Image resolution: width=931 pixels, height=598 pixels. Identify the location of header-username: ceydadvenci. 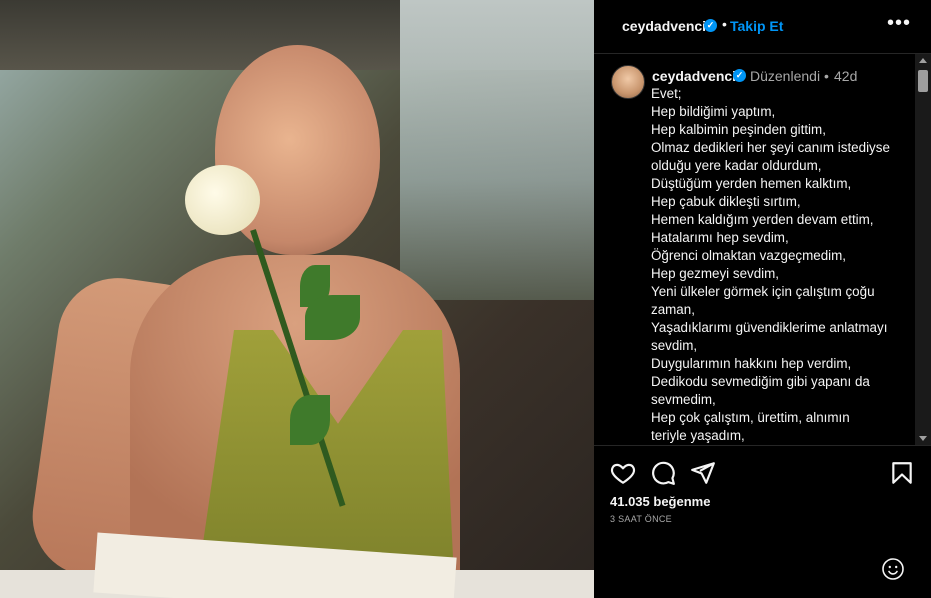
(664, 26).